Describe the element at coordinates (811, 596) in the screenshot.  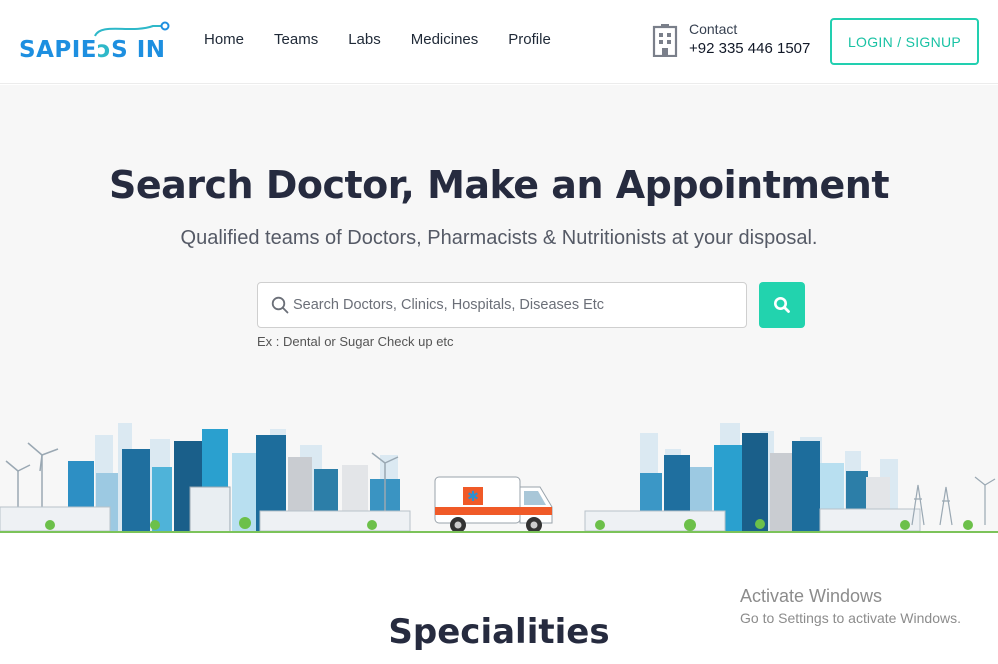
I see `watermark-title: Activate Windows` at that location.